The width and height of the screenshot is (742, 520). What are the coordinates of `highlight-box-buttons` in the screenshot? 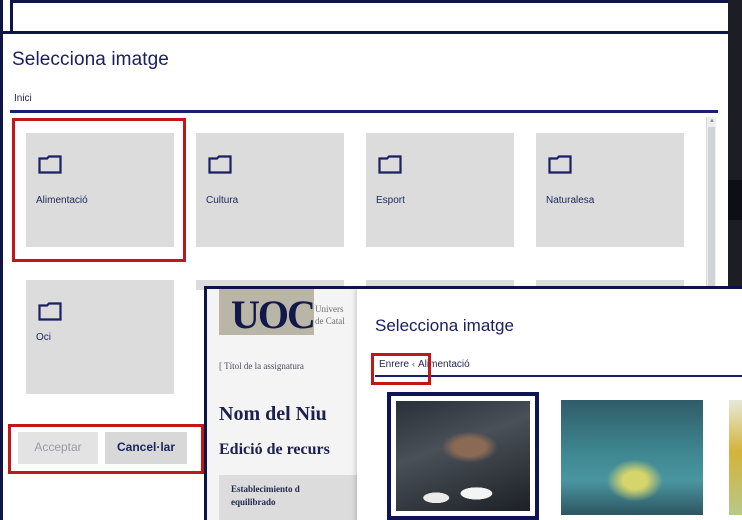 It's located at (106, 449).